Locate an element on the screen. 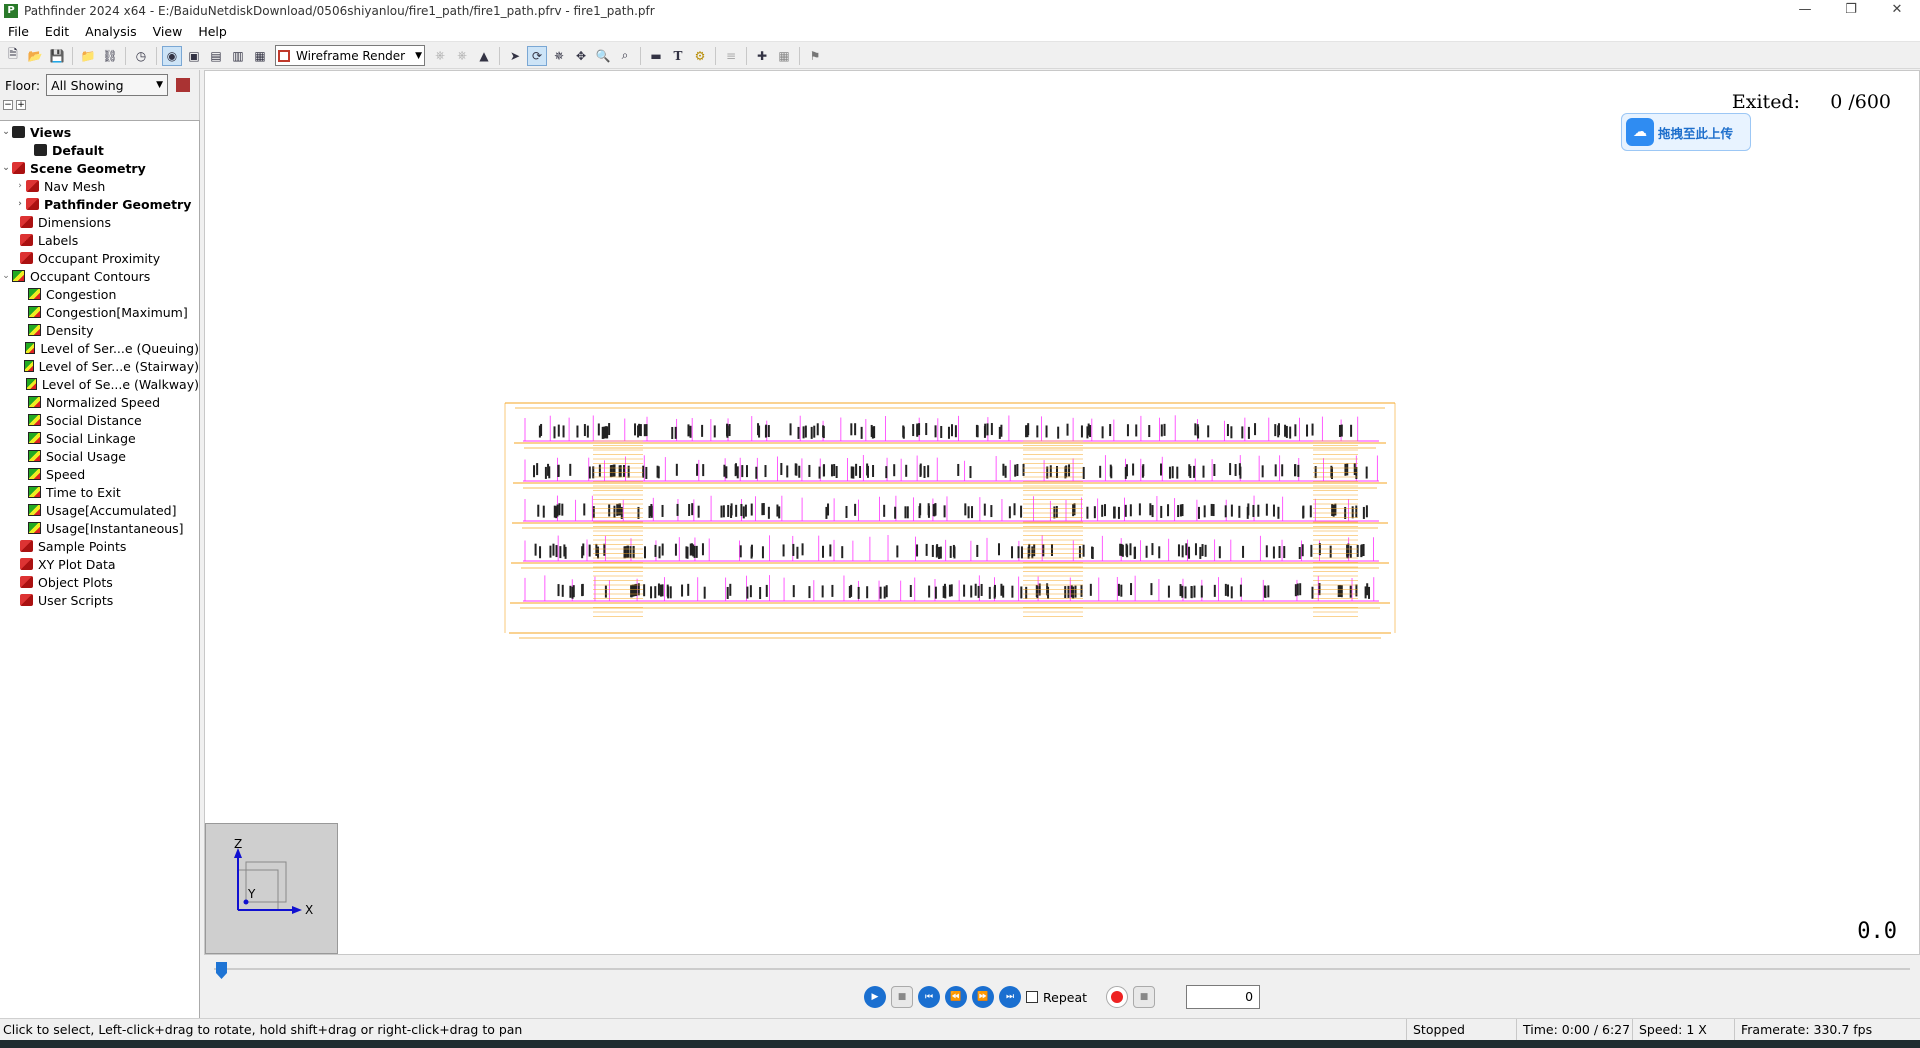 This screenshot has height=1048, width=1920. legend-icon: ≡ is located at coordinates (731, 56).